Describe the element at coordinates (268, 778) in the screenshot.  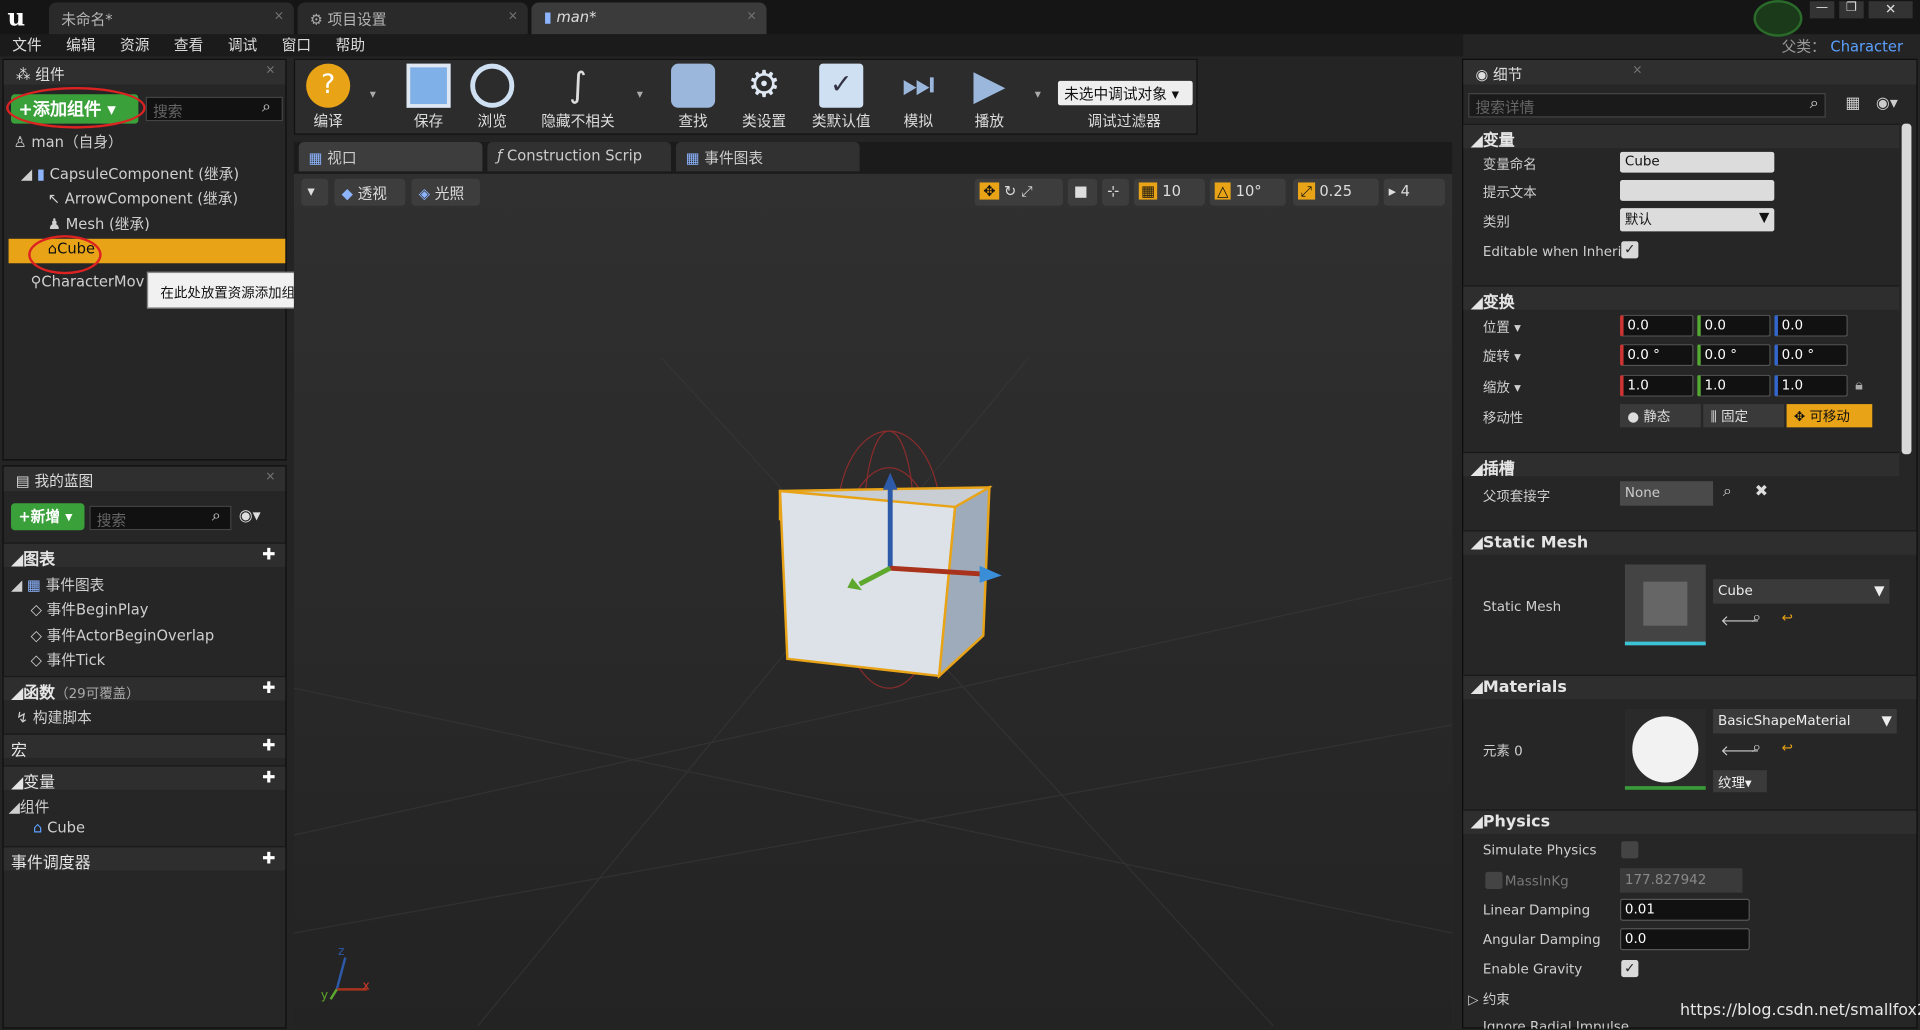
I see `add-variable-button: ✚` at that location.